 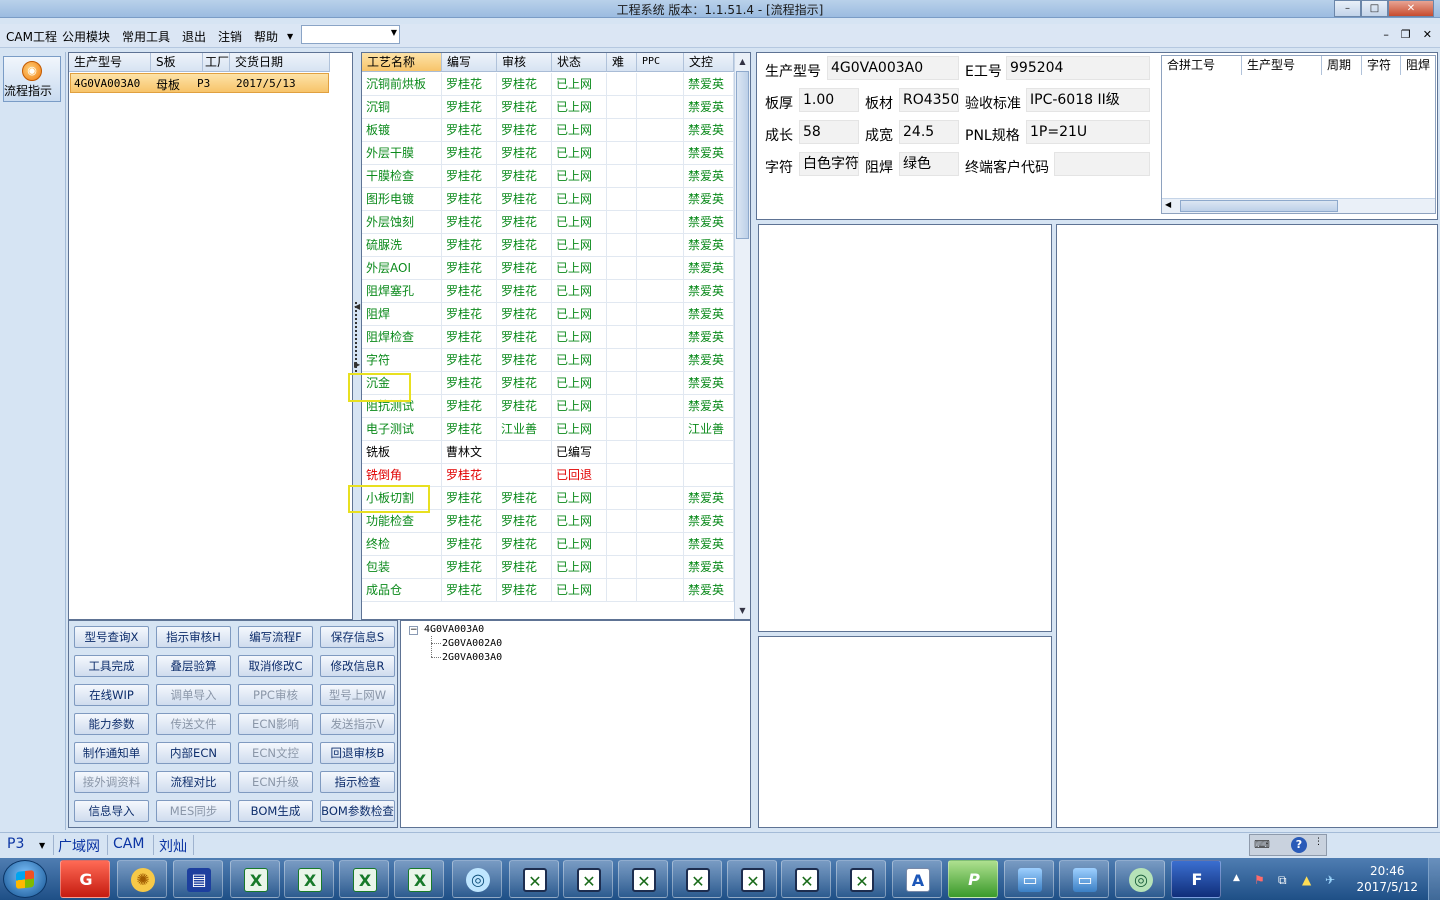 I want to click on col-header-char: 字符, so click(x=1381, y=65).